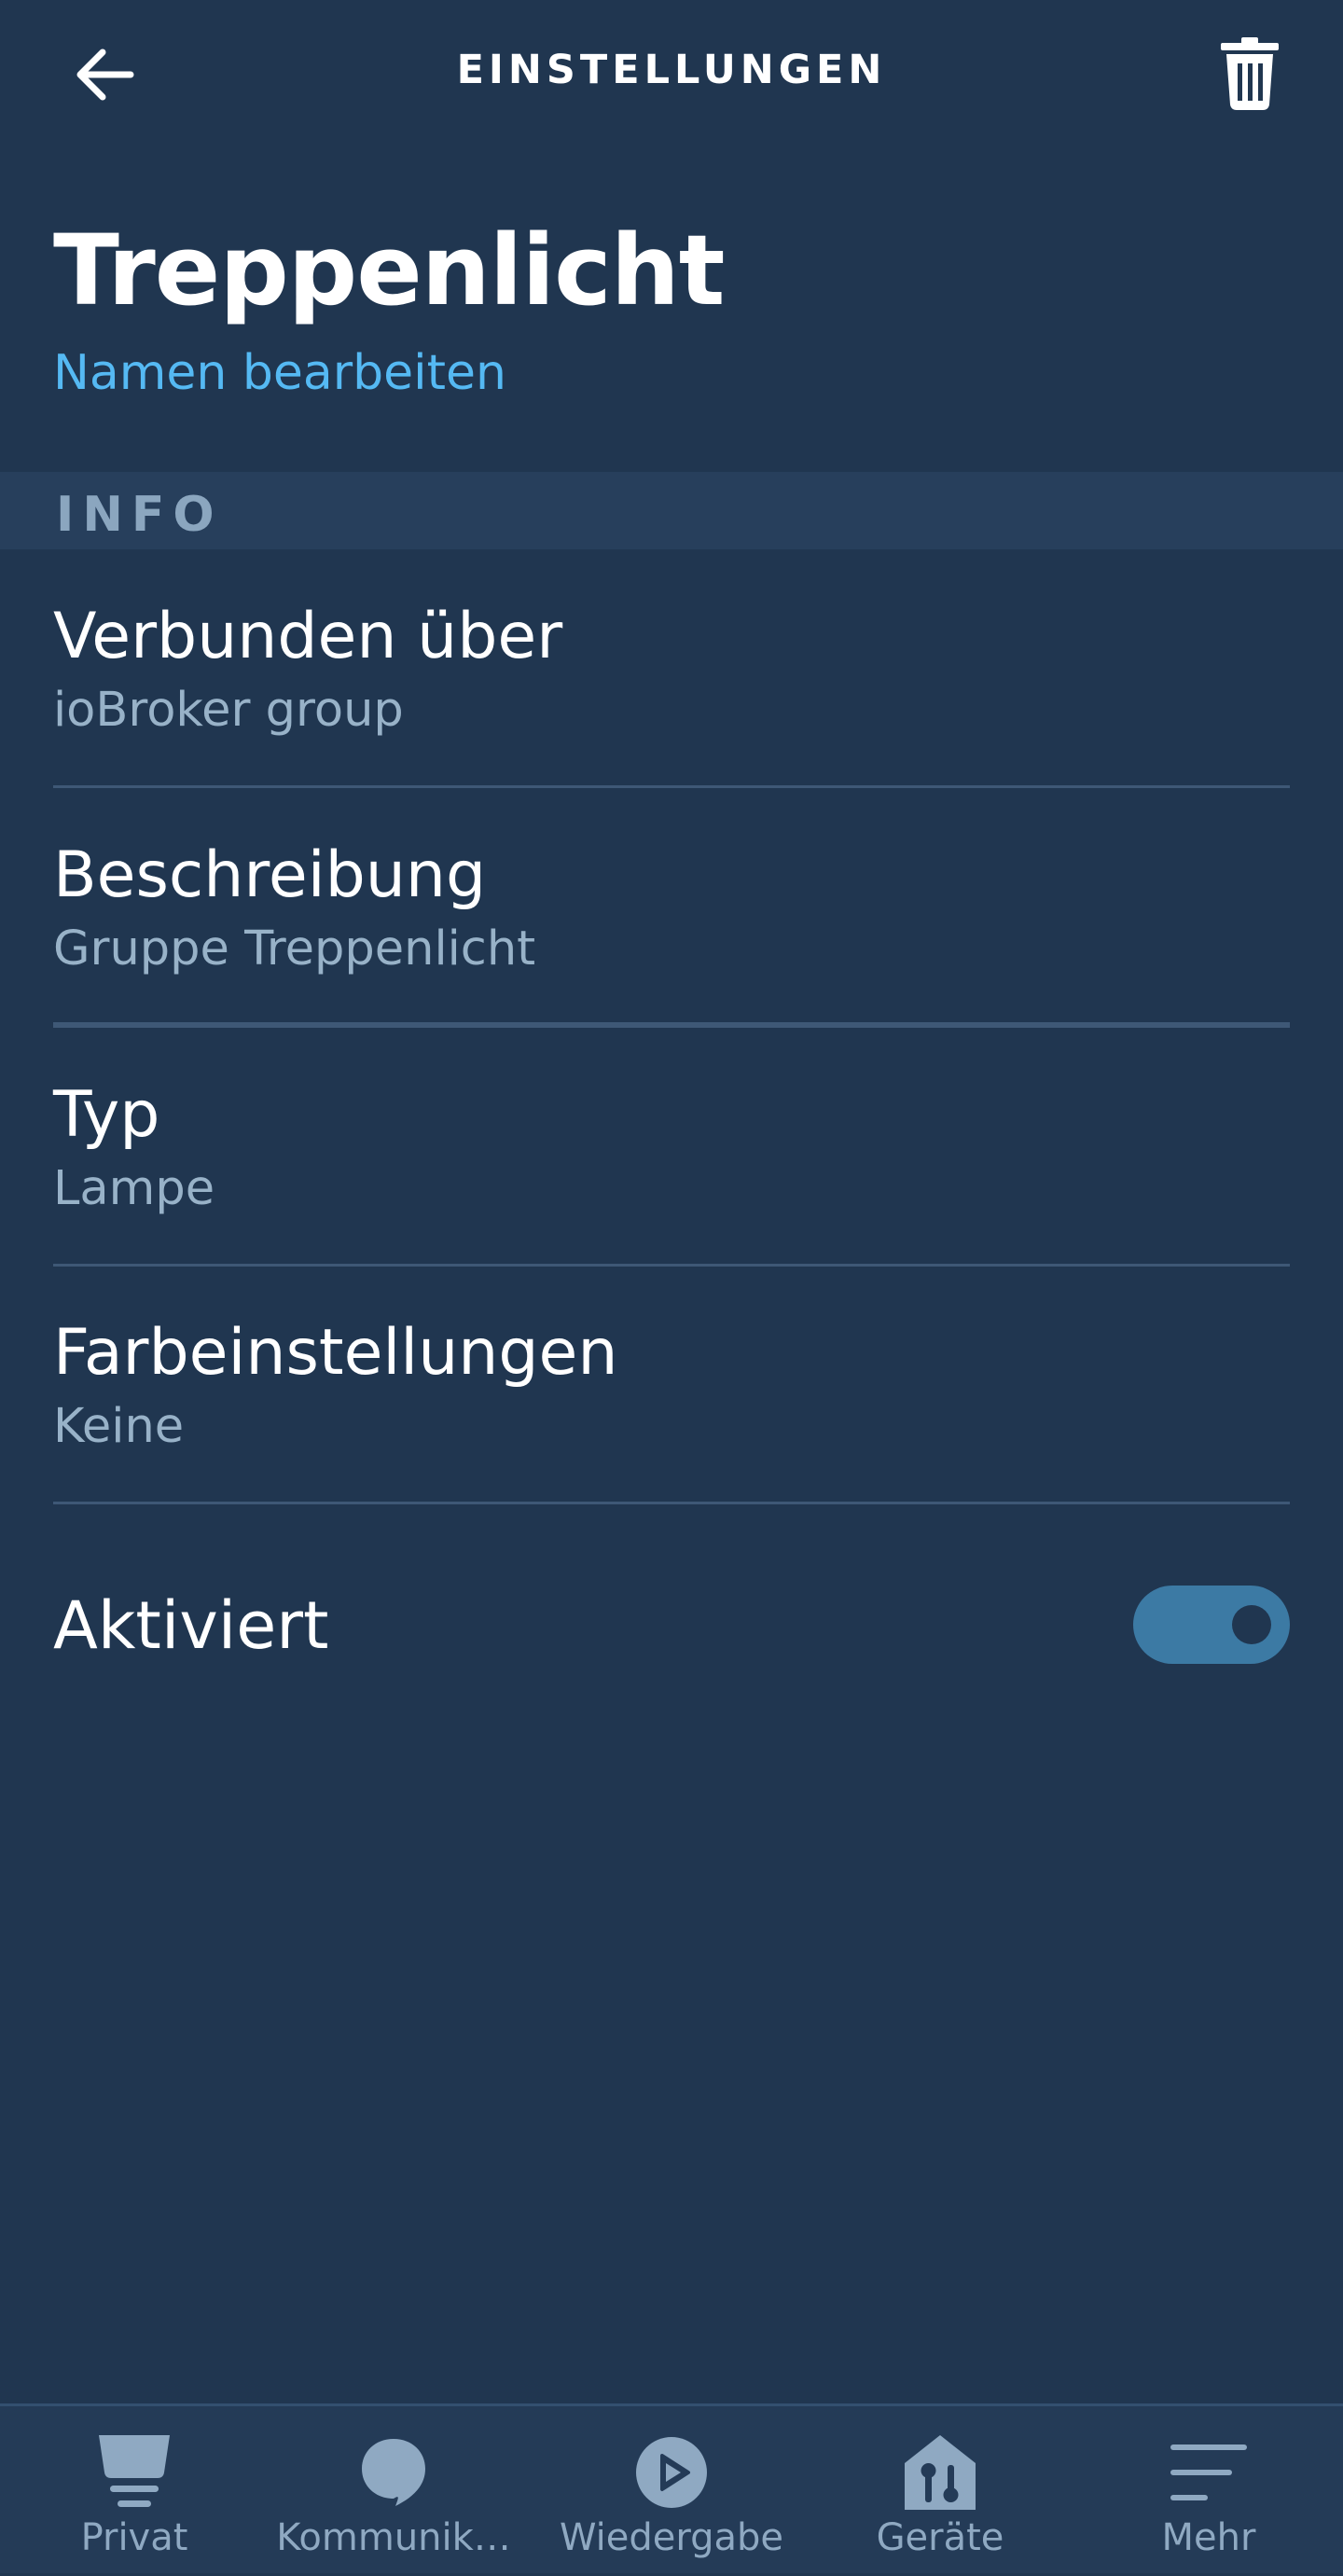 This screenshot has width=1343, height=2576. Describe the element at coordinates (672, 1625) in the screenshot. I see `enabled-row: Aktiviert` at that location.